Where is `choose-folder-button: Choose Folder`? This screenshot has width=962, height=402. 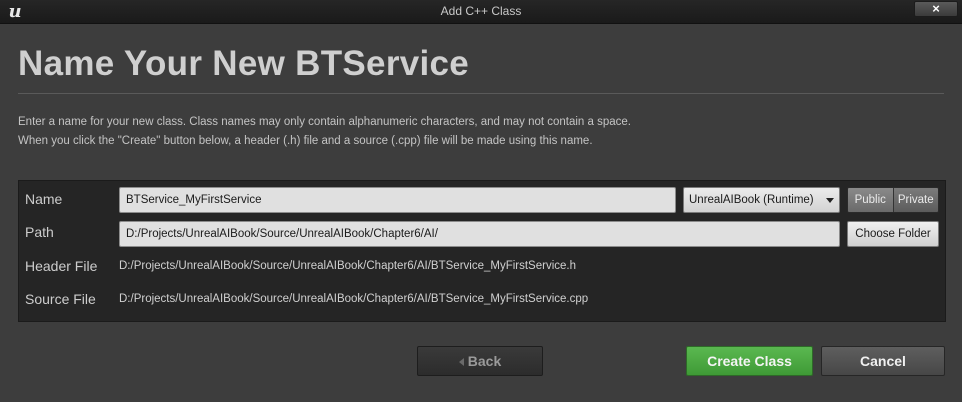 choose-folder-button: Choose Folder is located at coordinates (893, 234).